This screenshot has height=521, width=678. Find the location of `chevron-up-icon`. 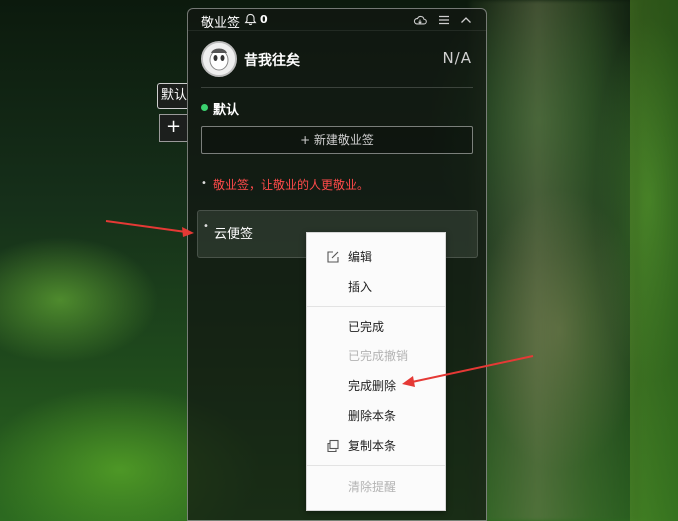

chevron-up-icon is located at coordinates (466, 20).